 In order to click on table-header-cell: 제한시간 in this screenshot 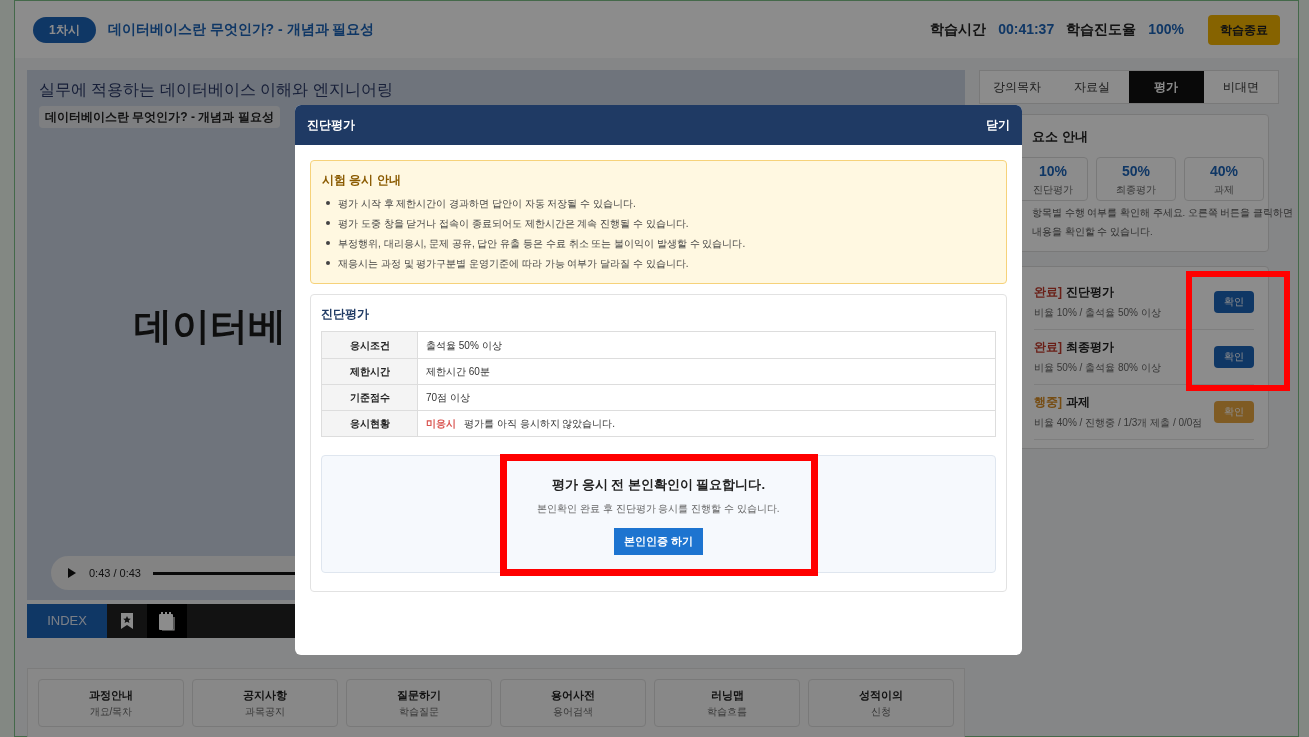, I will do `click(370, 371)`.